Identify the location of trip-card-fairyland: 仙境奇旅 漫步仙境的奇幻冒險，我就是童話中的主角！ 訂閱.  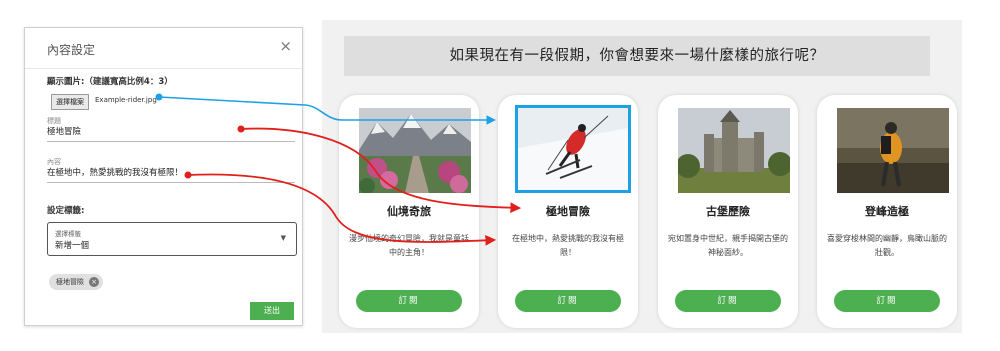
(409, 211).